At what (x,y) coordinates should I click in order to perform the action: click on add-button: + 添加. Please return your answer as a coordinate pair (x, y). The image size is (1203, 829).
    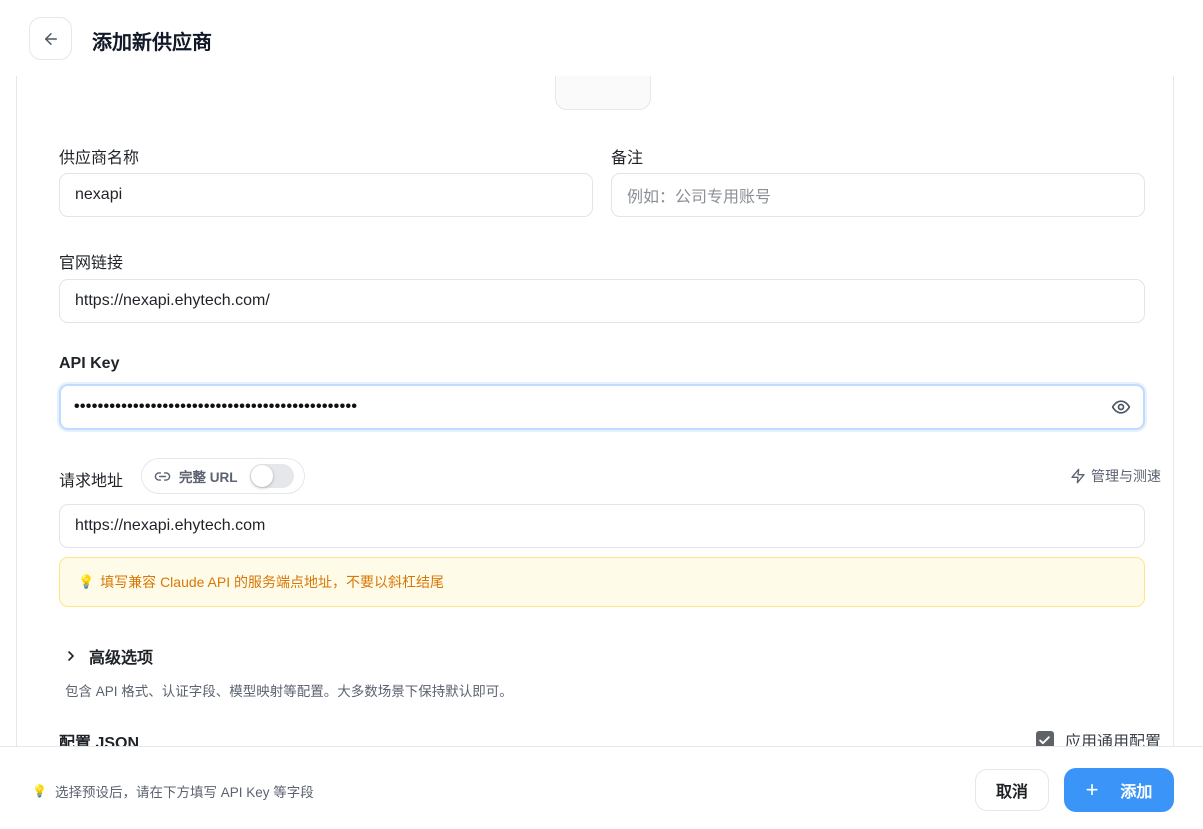
    Looking at the image, I should click on (1119, 790).